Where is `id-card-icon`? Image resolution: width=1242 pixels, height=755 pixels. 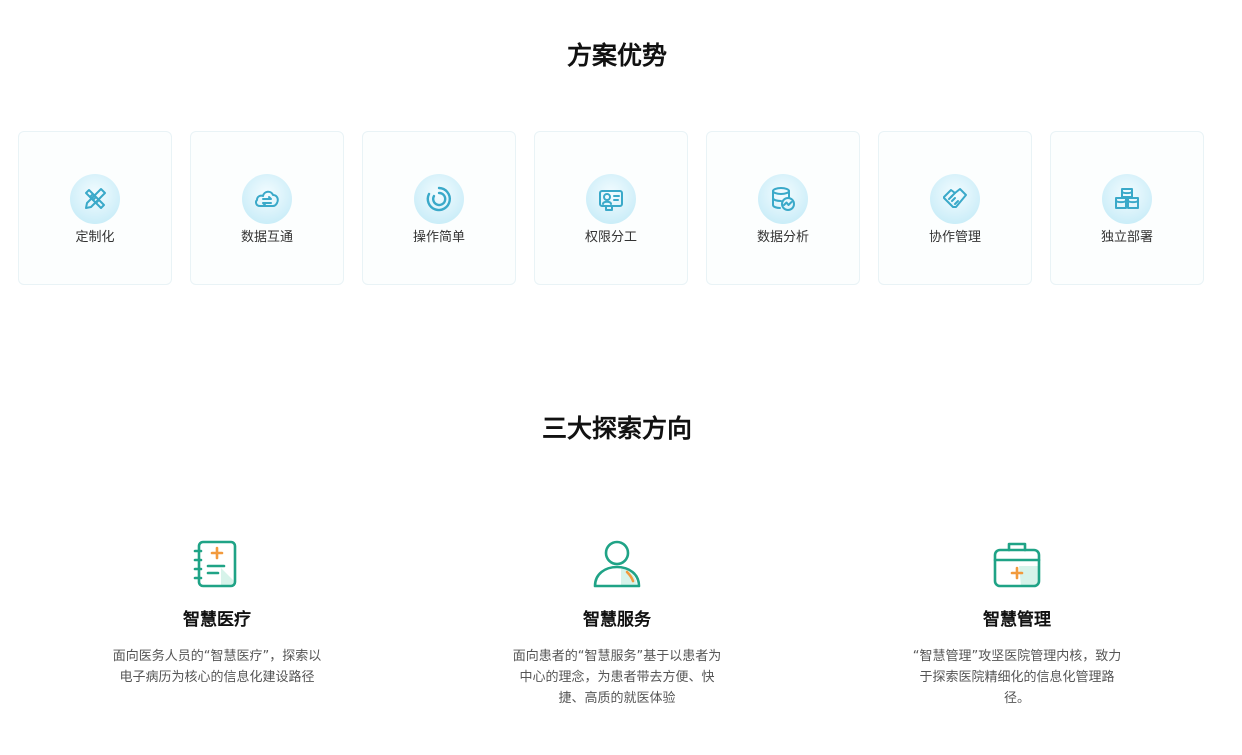 id-card-icon is located at coordinates (611, 199).